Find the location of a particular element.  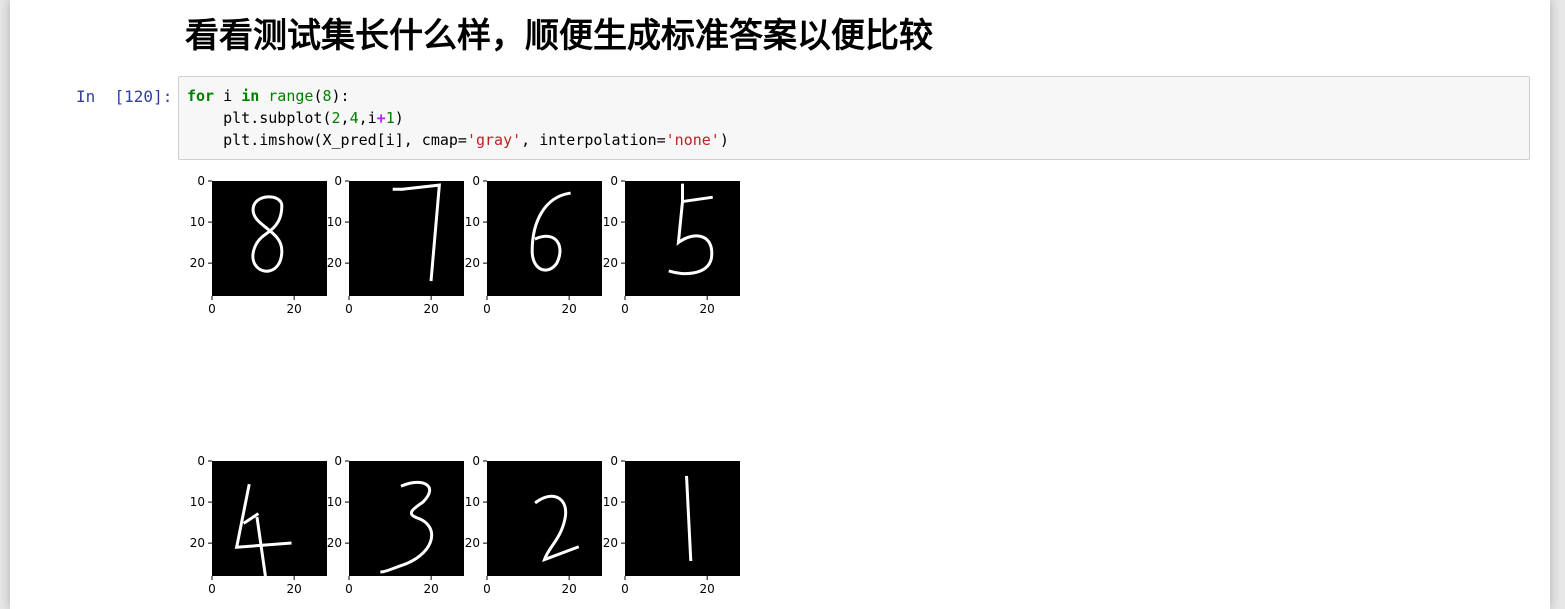

subplot-6: 0 10 20 0 20 is located at coordinates (395, 525).